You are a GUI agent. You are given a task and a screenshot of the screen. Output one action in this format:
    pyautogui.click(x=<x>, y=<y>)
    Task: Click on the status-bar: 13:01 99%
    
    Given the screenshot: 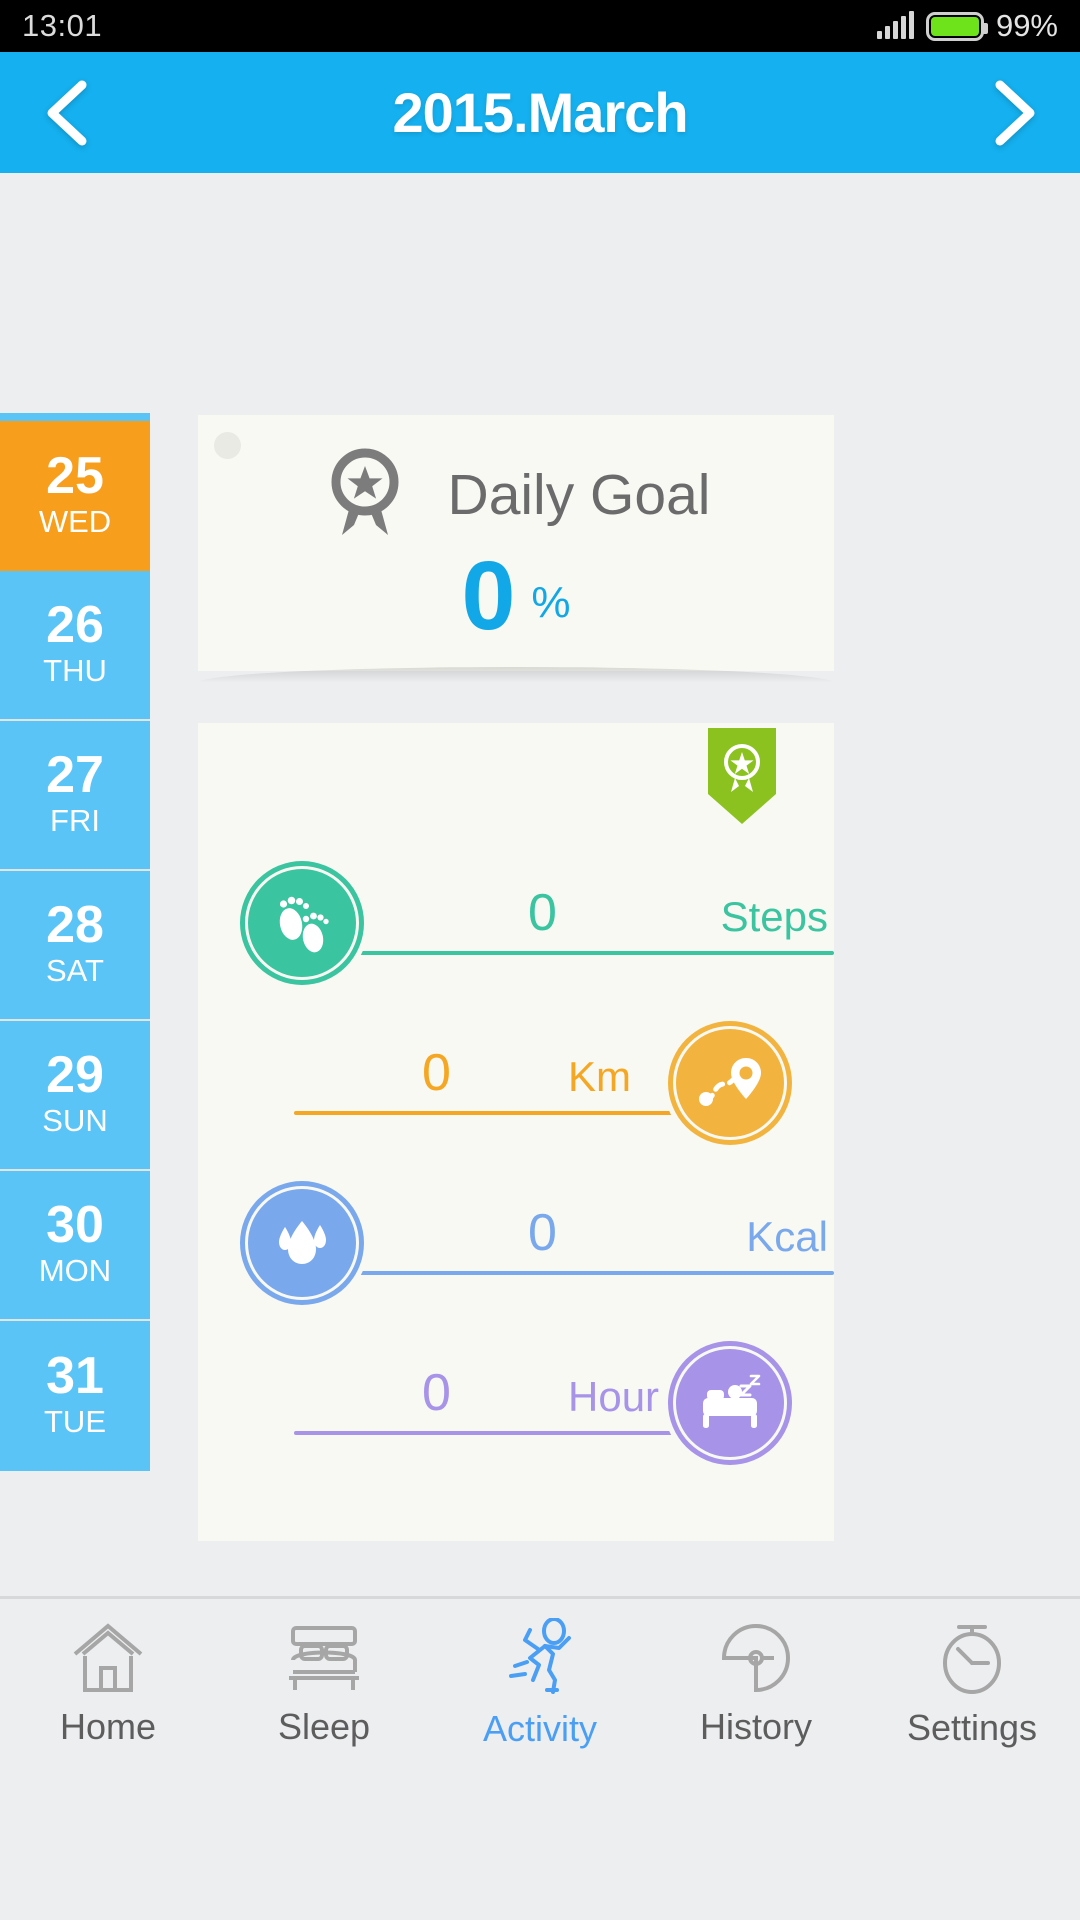 What is the action you would take?
    pyautogui.click(x=540, y=26)
    